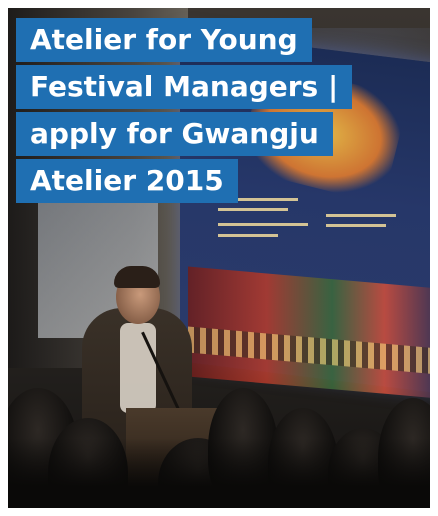  What do you see at coordinates (127, 181) in the screenshot?
I see `title-line-4: Atelier 2015` at bounding box center [127, 181].